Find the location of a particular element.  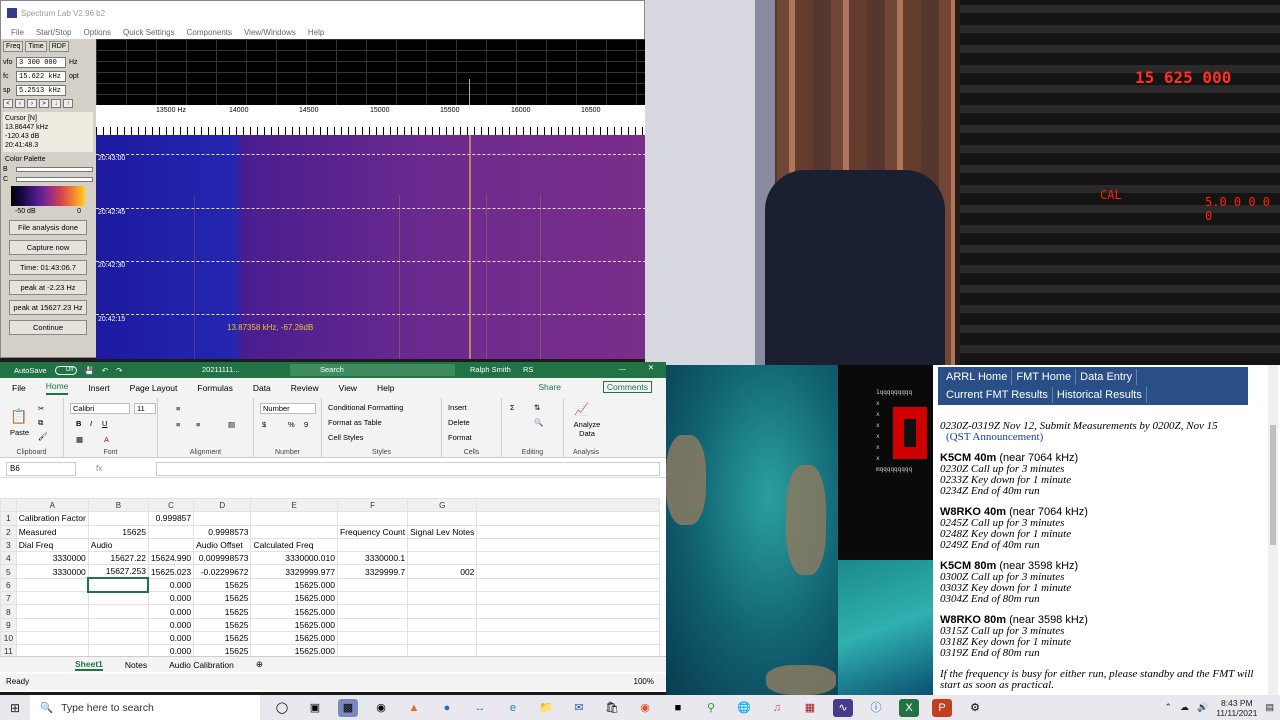

conditional-formatting-button: Conditional Formatting is located at coordinates (365, 407).